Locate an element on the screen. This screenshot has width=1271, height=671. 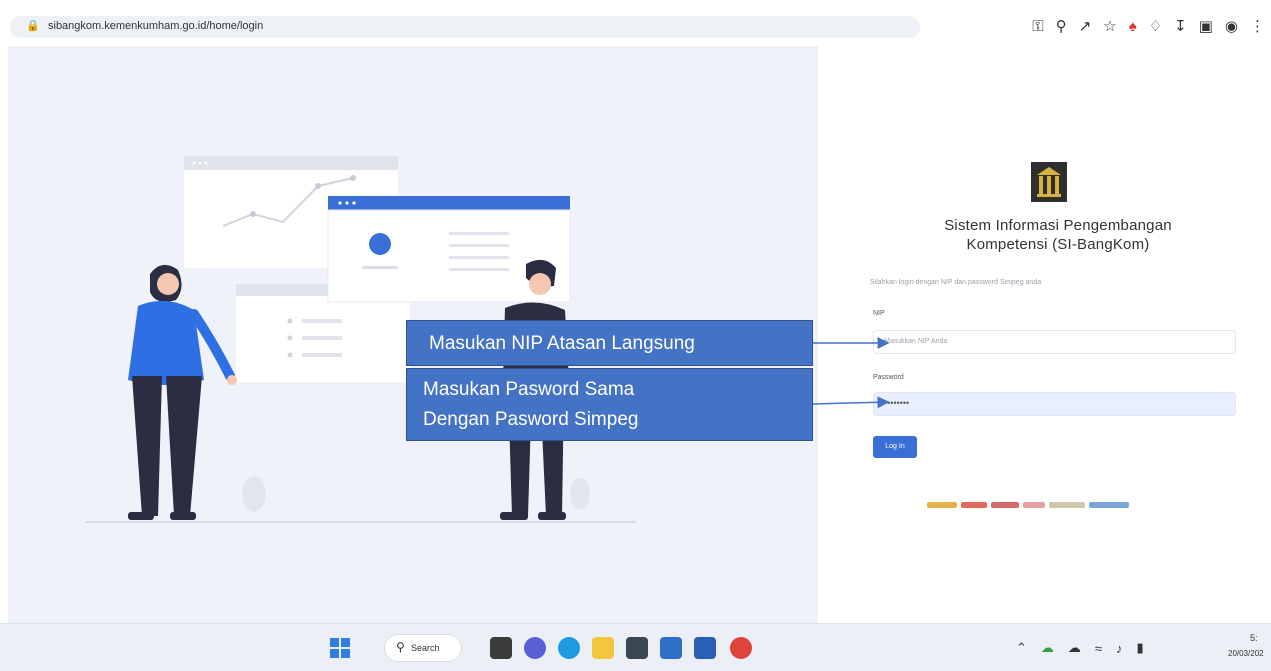
login-title-line2: Kompetensi (SI-BangKom) is located at coordinates (1058, 244).